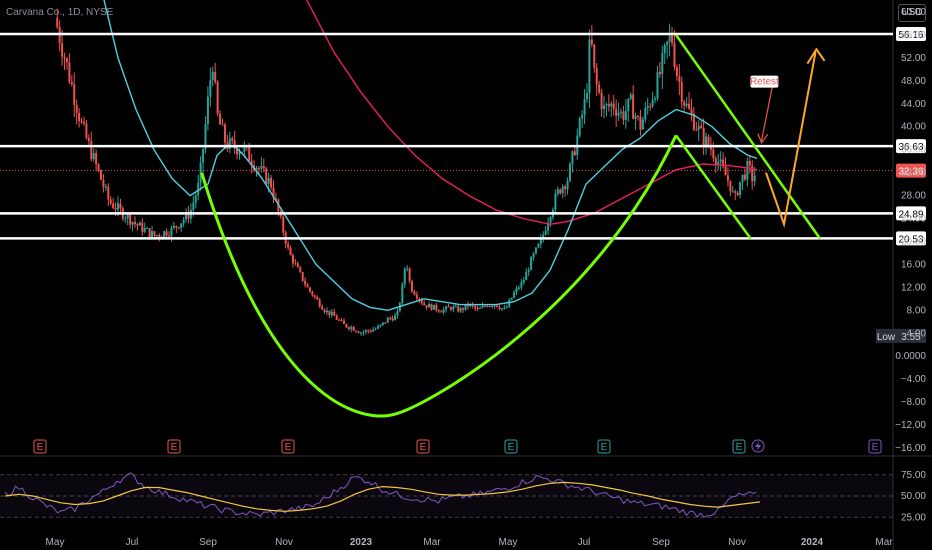 The height and width of the screenshot is (550, 932). Describe the element at coordinates (913, 241) in the screenshot. I see `price-tick-label: 20.00` at that location.